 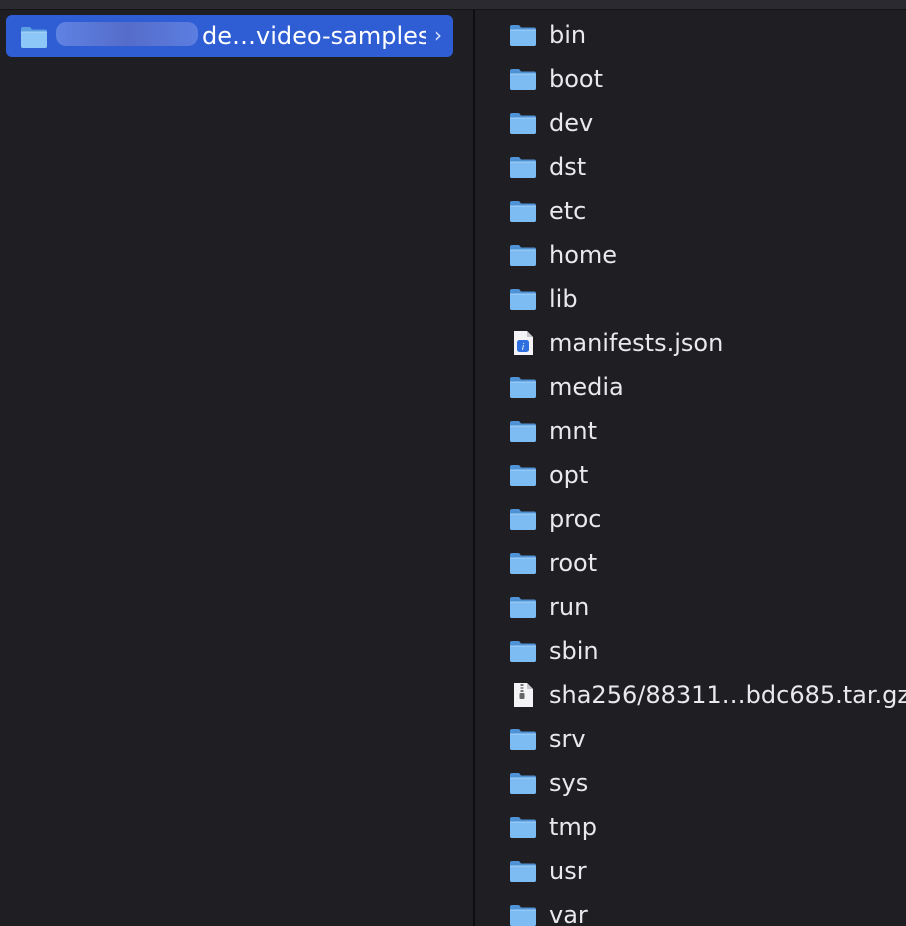 I want to click on item-name: sys, so click(x=569, y=783).